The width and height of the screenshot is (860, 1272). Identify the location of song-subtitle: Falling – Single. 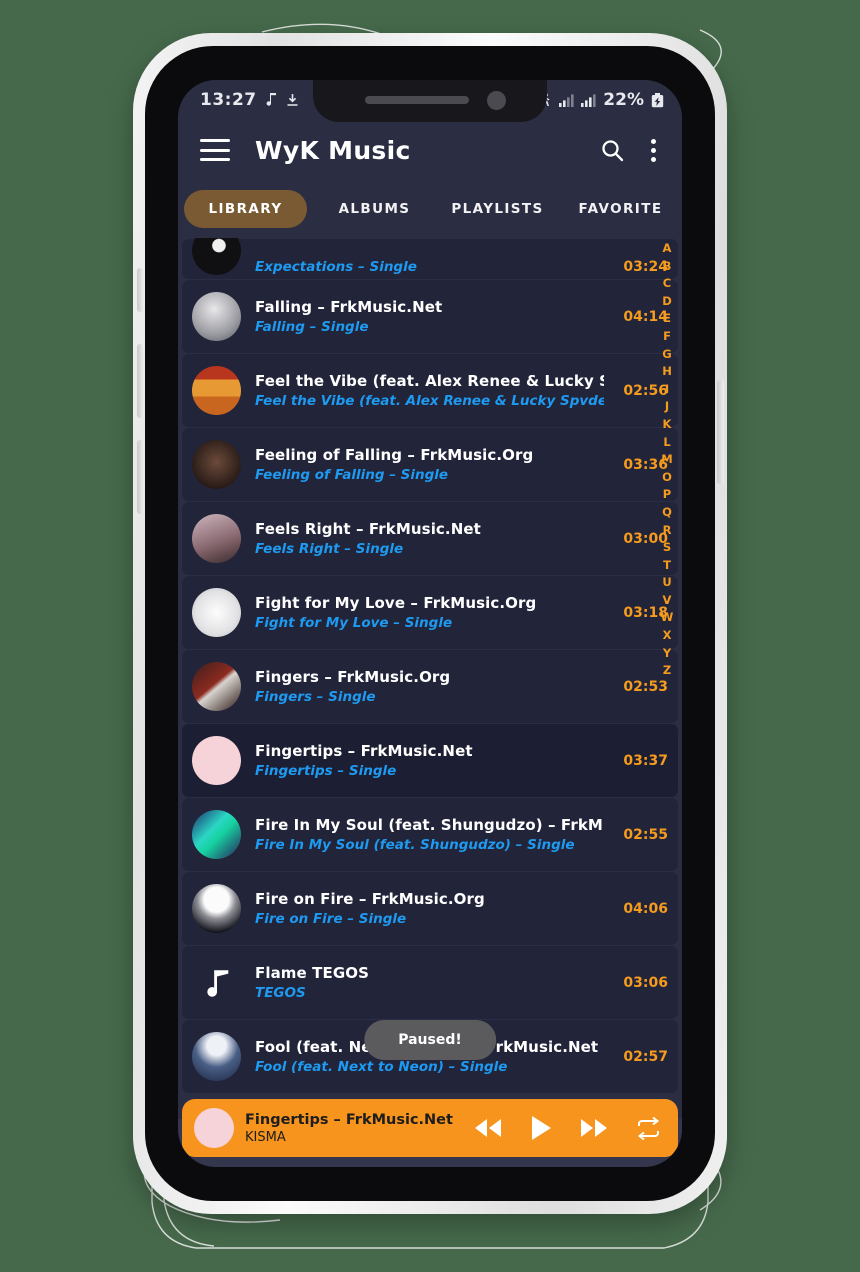
(312, 327).